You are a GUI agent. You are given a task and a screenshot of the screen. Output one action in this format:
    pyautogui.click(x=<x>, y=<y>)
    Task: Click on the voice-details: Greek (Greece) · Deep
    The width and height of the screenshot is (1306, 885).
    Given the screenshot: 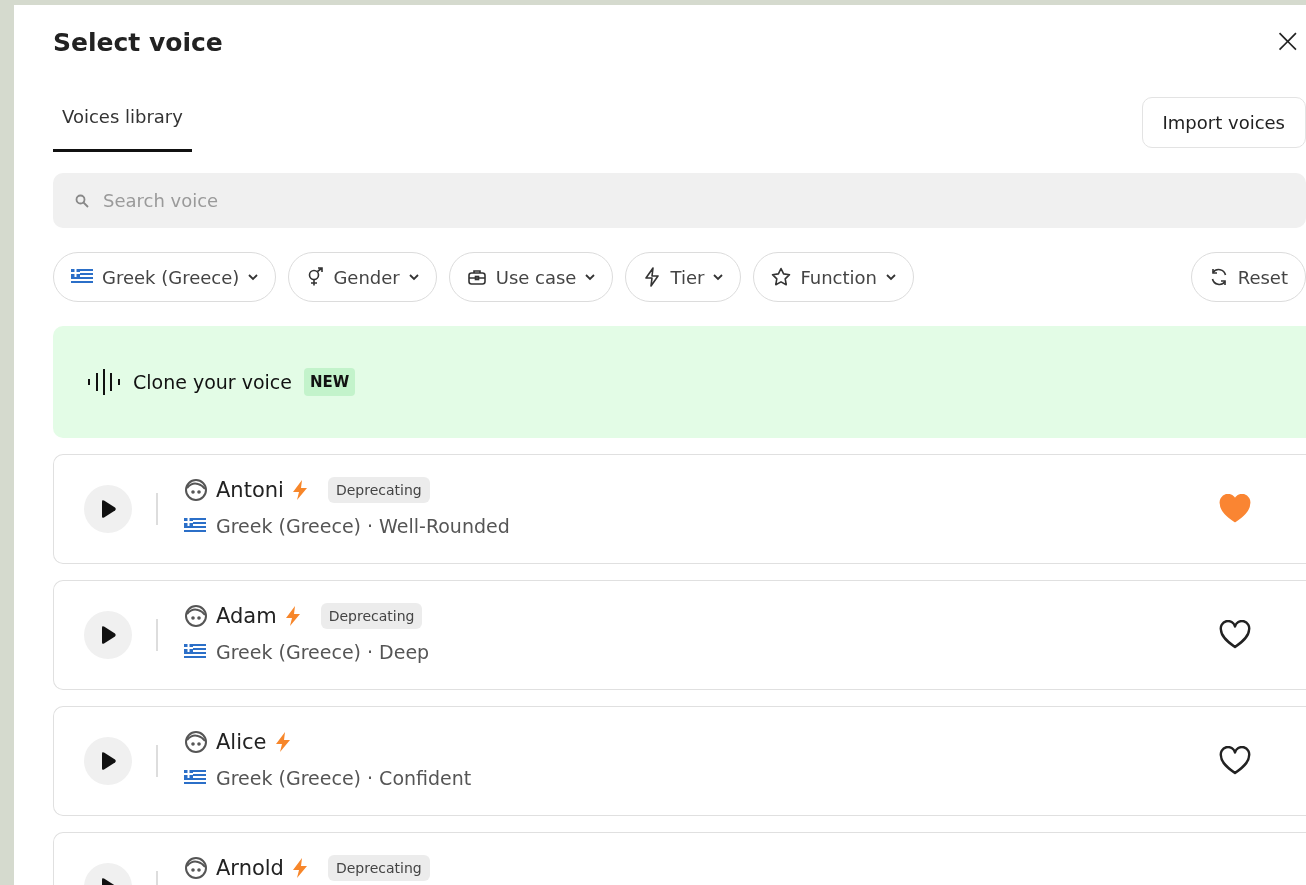 What is the action you would take?
    pyautogui.click(x=323, y=652)
    